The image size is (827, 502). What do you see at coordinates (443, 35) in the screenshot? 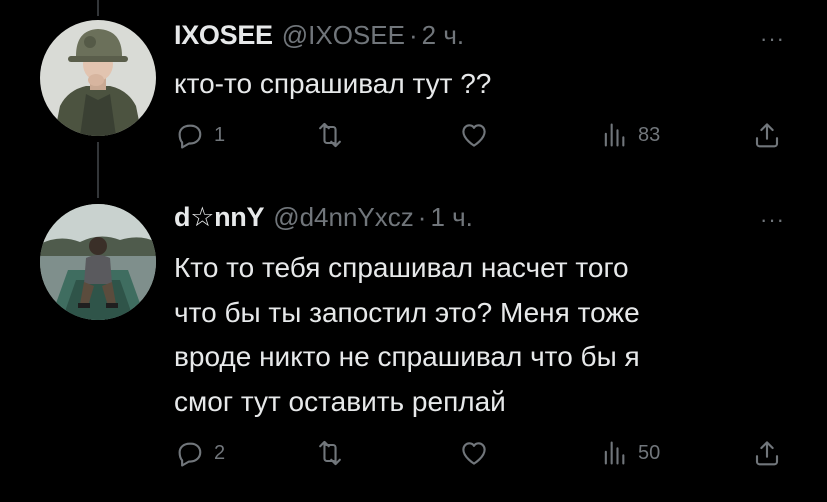
I see `tweet-timestamp: 2 ч.` at bounding box center [443, 35].